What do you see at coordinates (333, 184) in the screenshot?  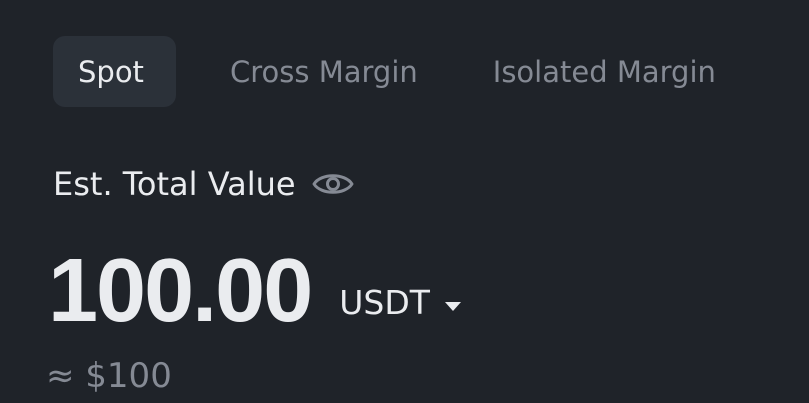 I see `eye-icon` at bounding box center [333, 184].